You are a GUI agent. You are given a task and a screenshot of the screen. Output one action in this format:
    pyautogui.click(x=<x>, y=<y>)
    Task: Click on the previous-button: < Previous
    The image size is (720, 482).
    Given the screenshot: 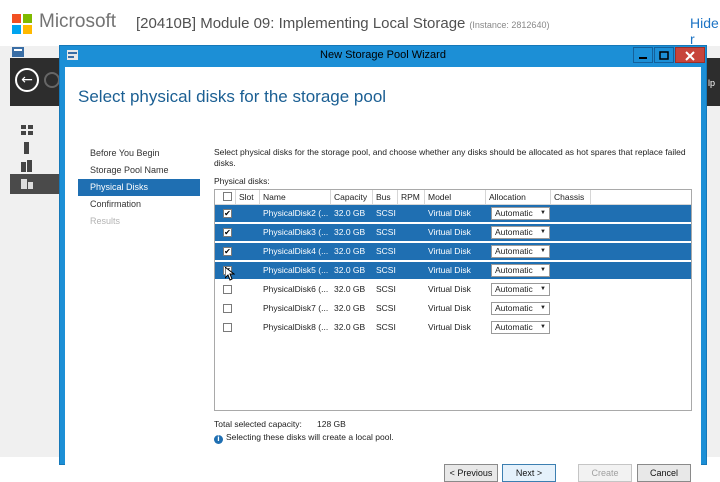 What is the action you would take?
    pyautogui.click(x=471, y=473)
    